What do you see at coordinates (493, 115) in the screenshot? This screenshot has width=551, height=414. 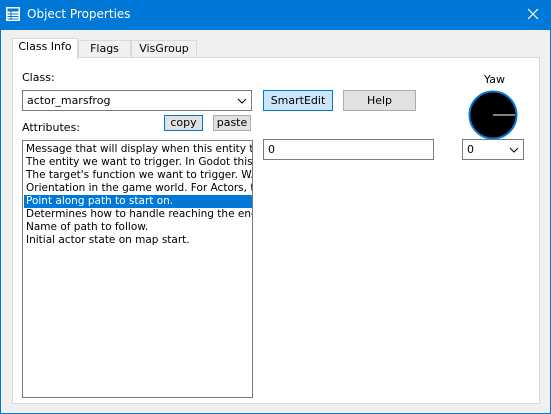 I see `yaw-dial` at bounding box center [493, 115].